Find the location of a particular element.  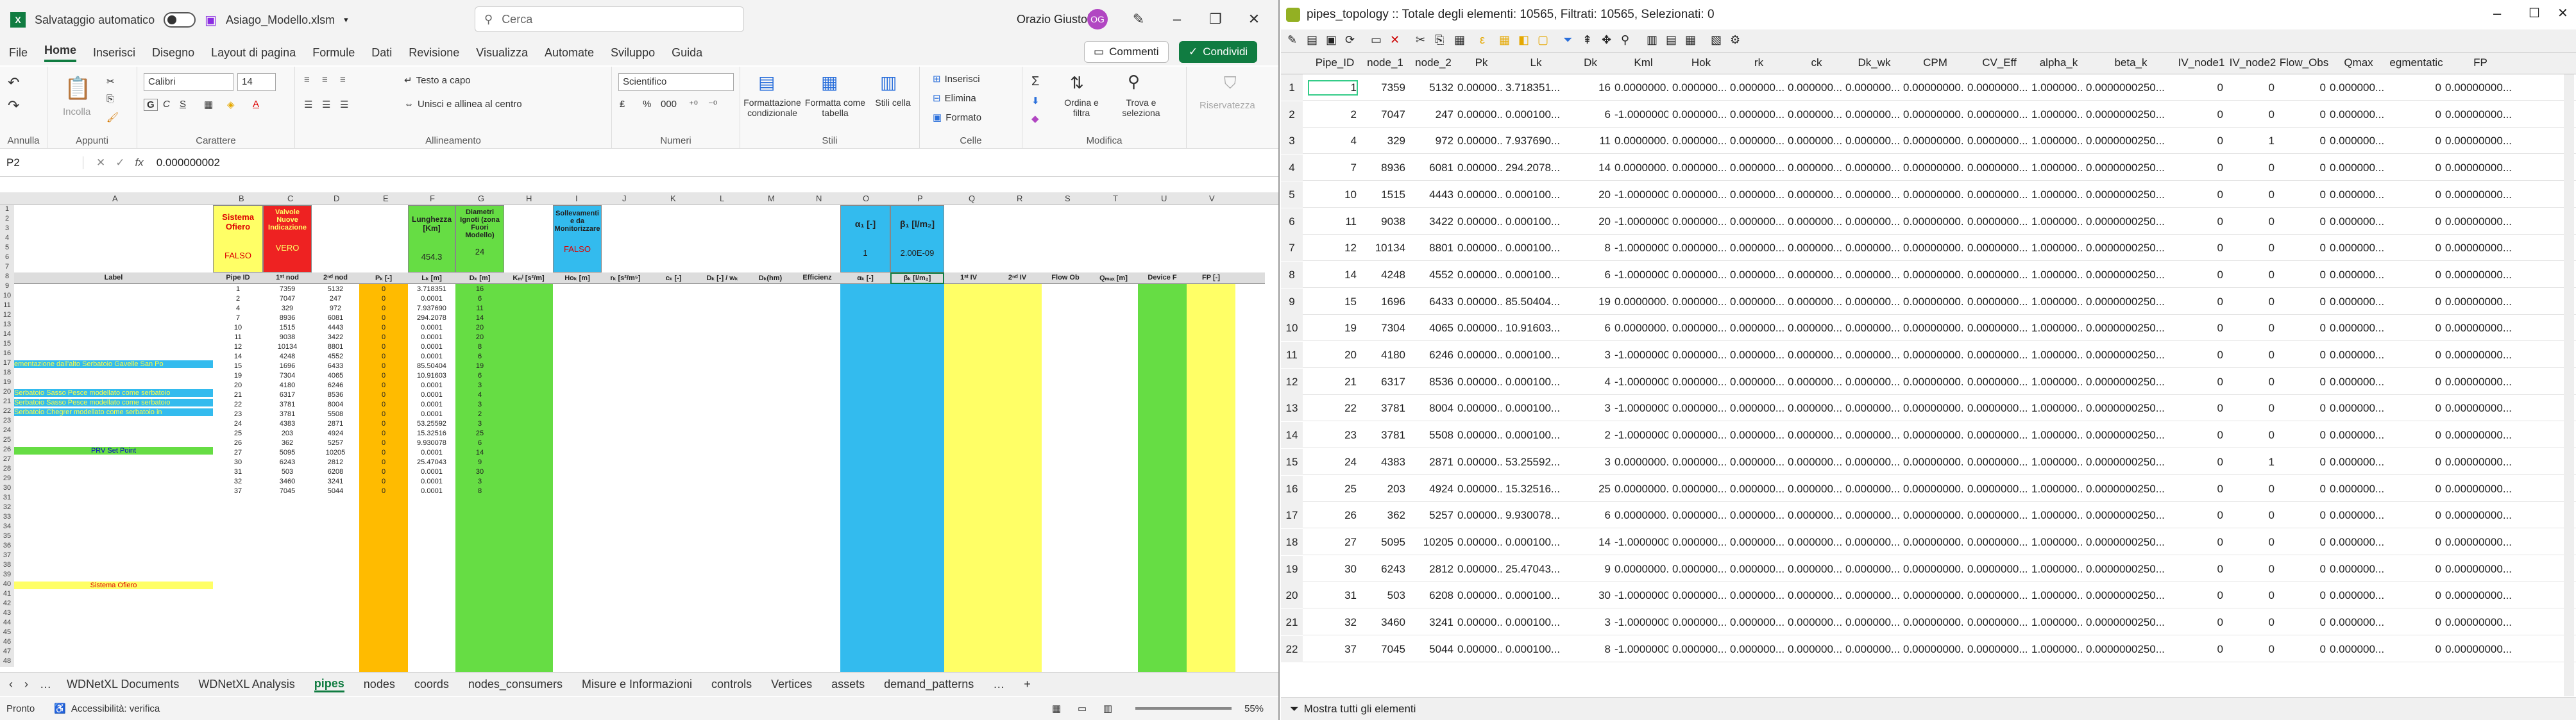

cell-pipe-id: 1 is located at coordinates (238, 289).